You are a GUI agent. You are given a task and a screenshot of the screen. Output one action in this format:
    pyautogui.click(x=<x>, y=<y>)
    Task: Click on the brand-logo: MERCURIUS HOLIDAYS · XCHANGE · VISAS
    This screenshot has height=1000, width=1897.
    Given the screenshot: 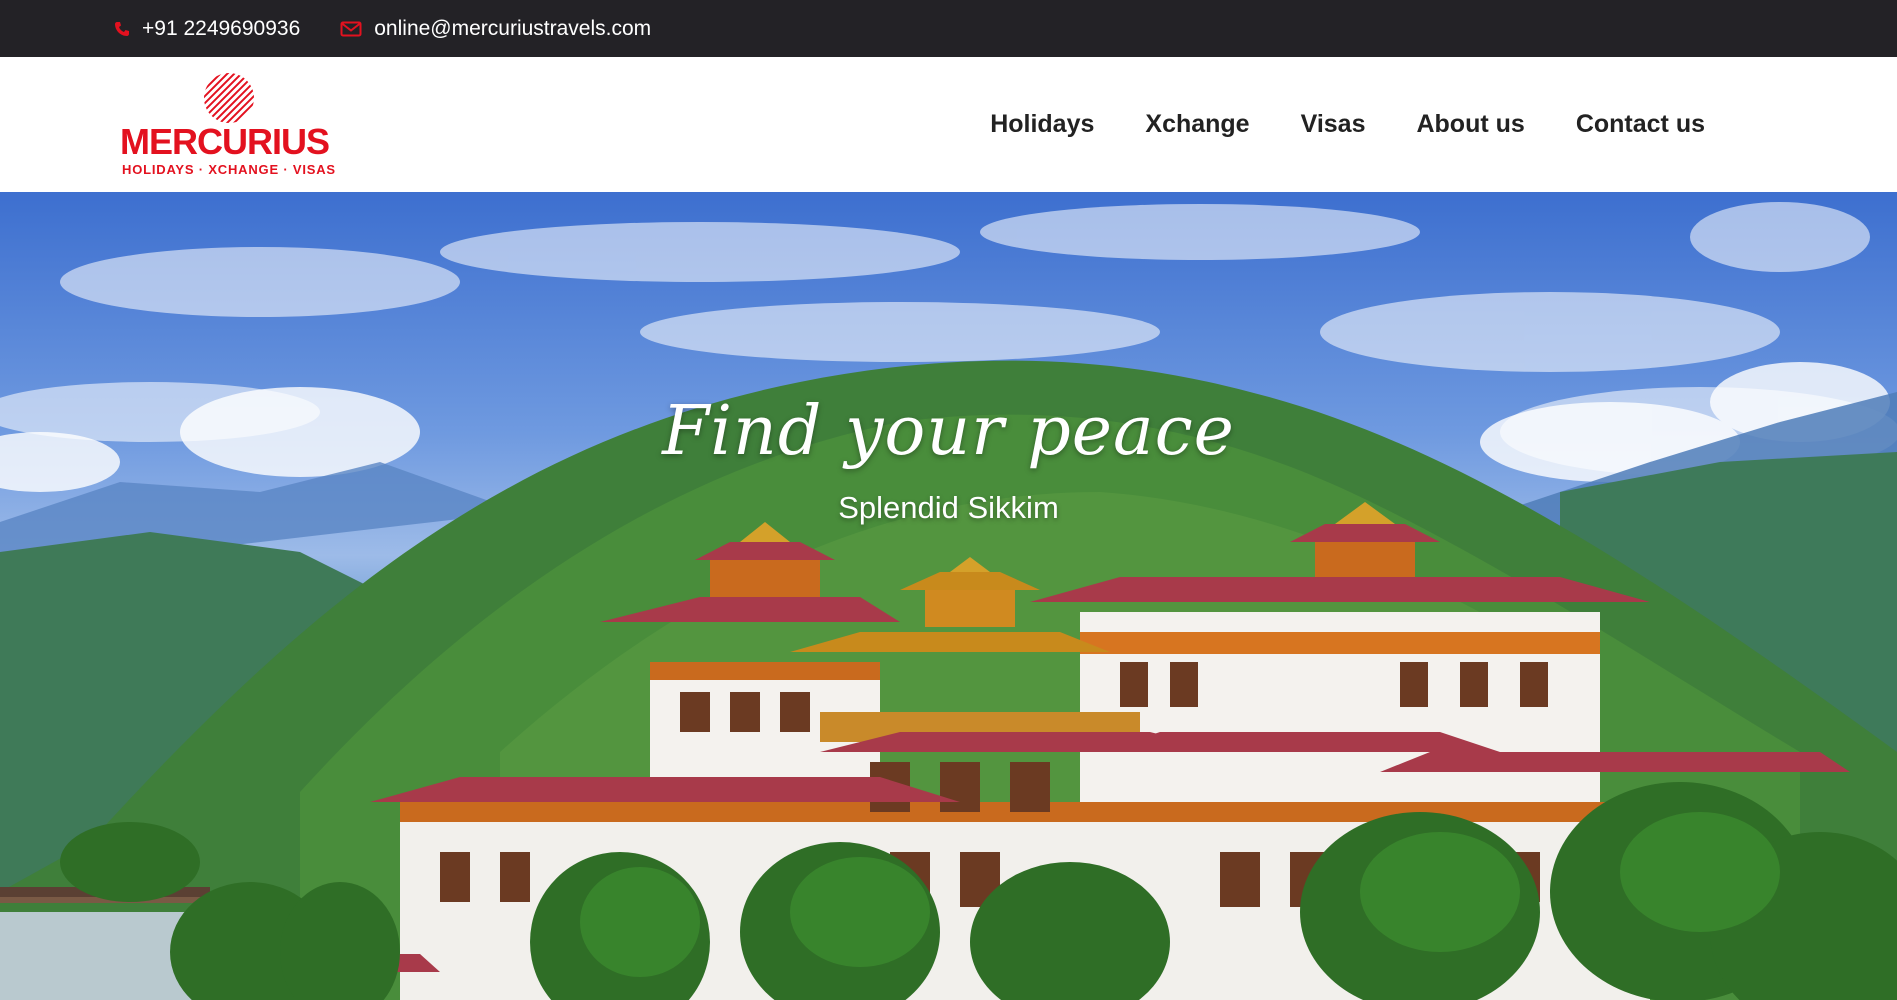 What is the action you would take?
    pyautogui.click(x=230, y=126)
    